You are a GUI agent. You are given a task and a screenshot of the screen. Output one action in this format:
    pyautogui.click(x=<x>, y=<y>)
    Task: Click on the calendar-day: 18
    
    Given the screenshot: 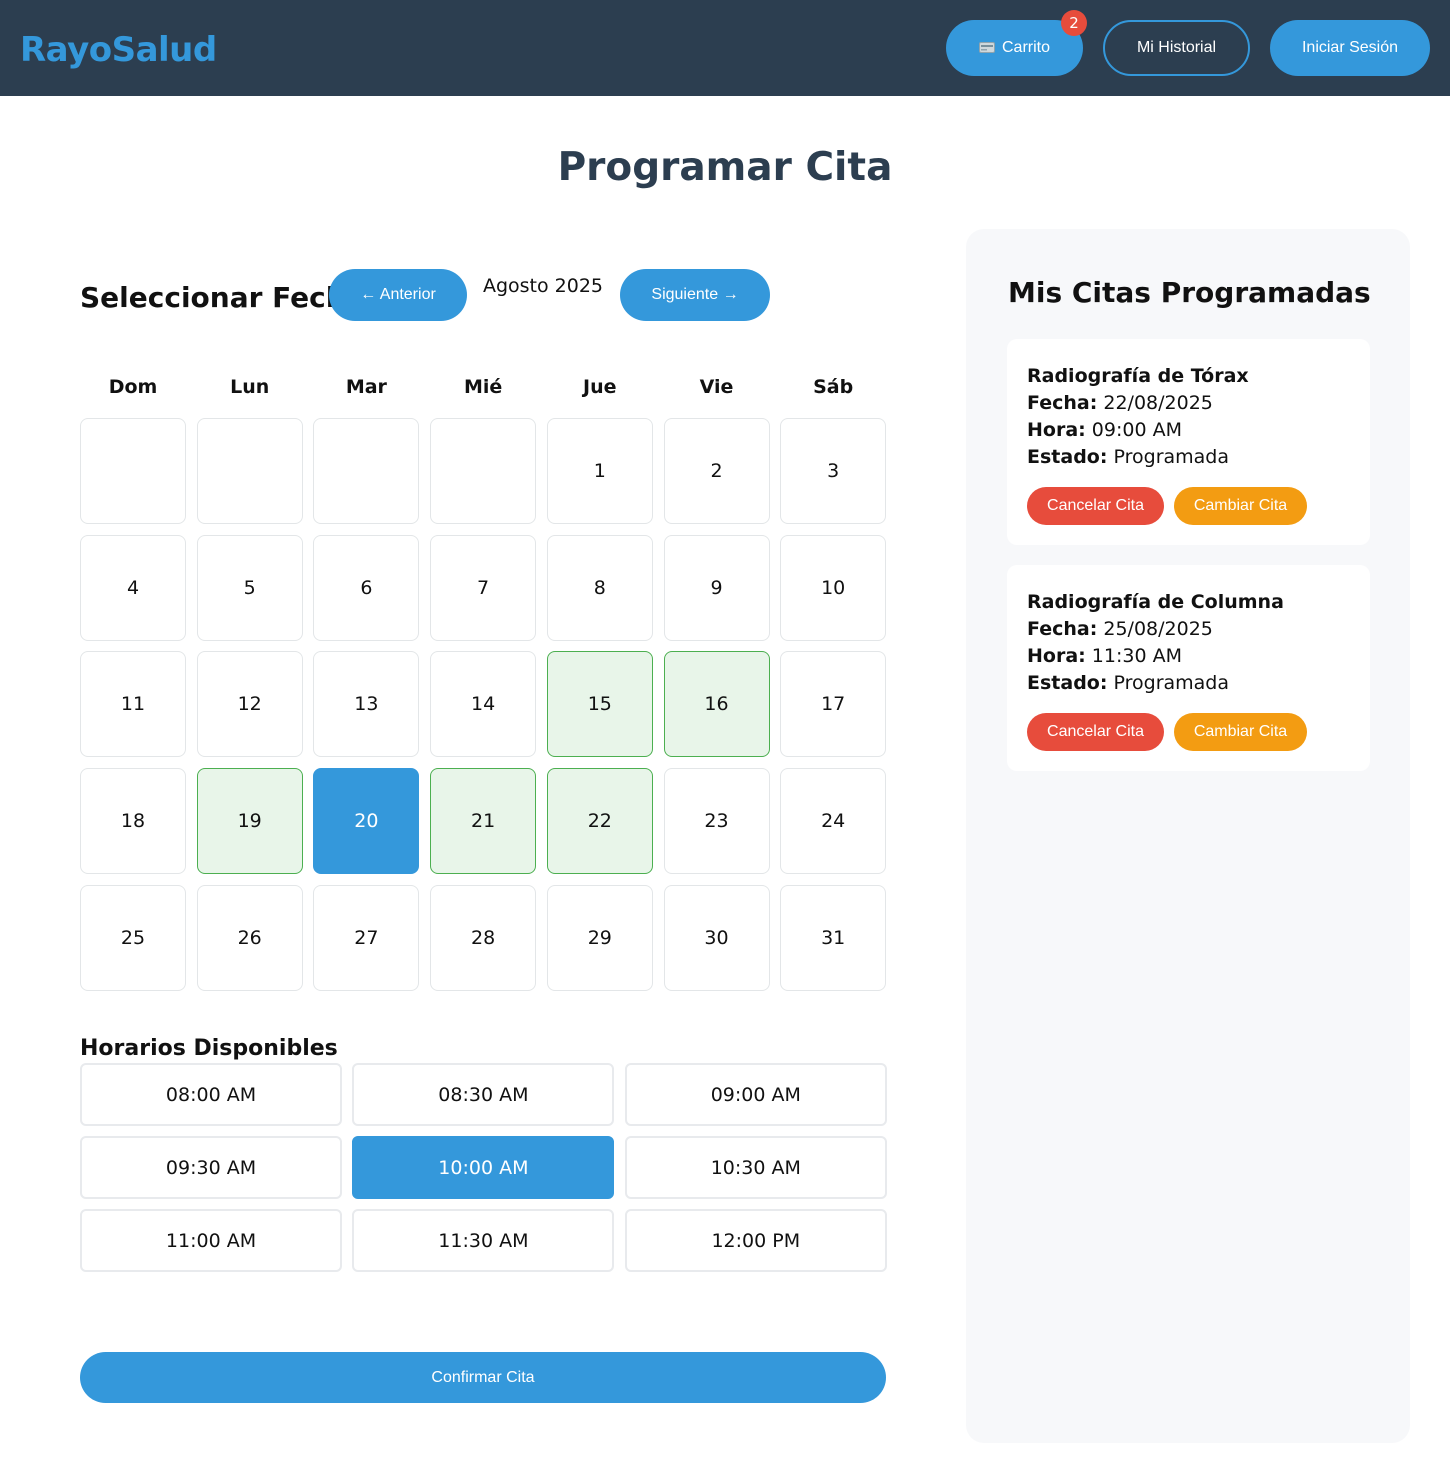 What is the action you would take?
    pyautogui.click(x=133, y=821)
    